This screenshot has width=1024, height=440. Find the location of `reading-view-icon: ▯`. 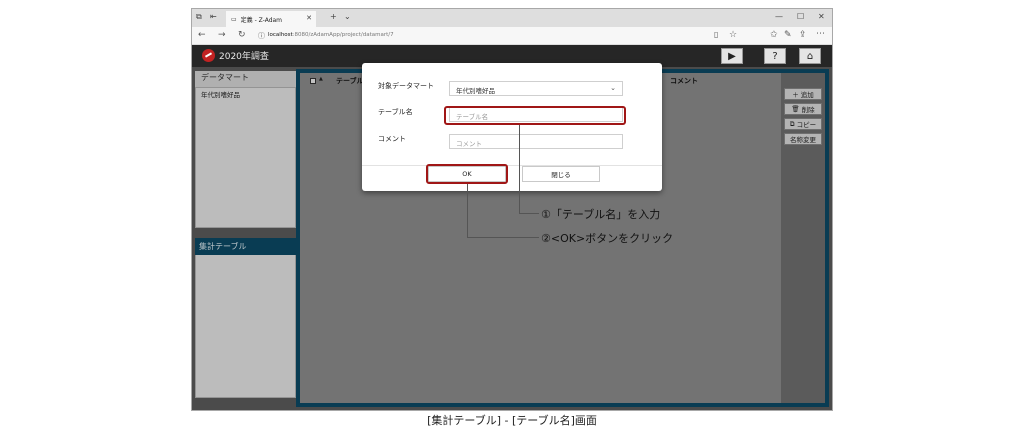

reading-view-icon: ▯ is located at coordinates (716, 34).